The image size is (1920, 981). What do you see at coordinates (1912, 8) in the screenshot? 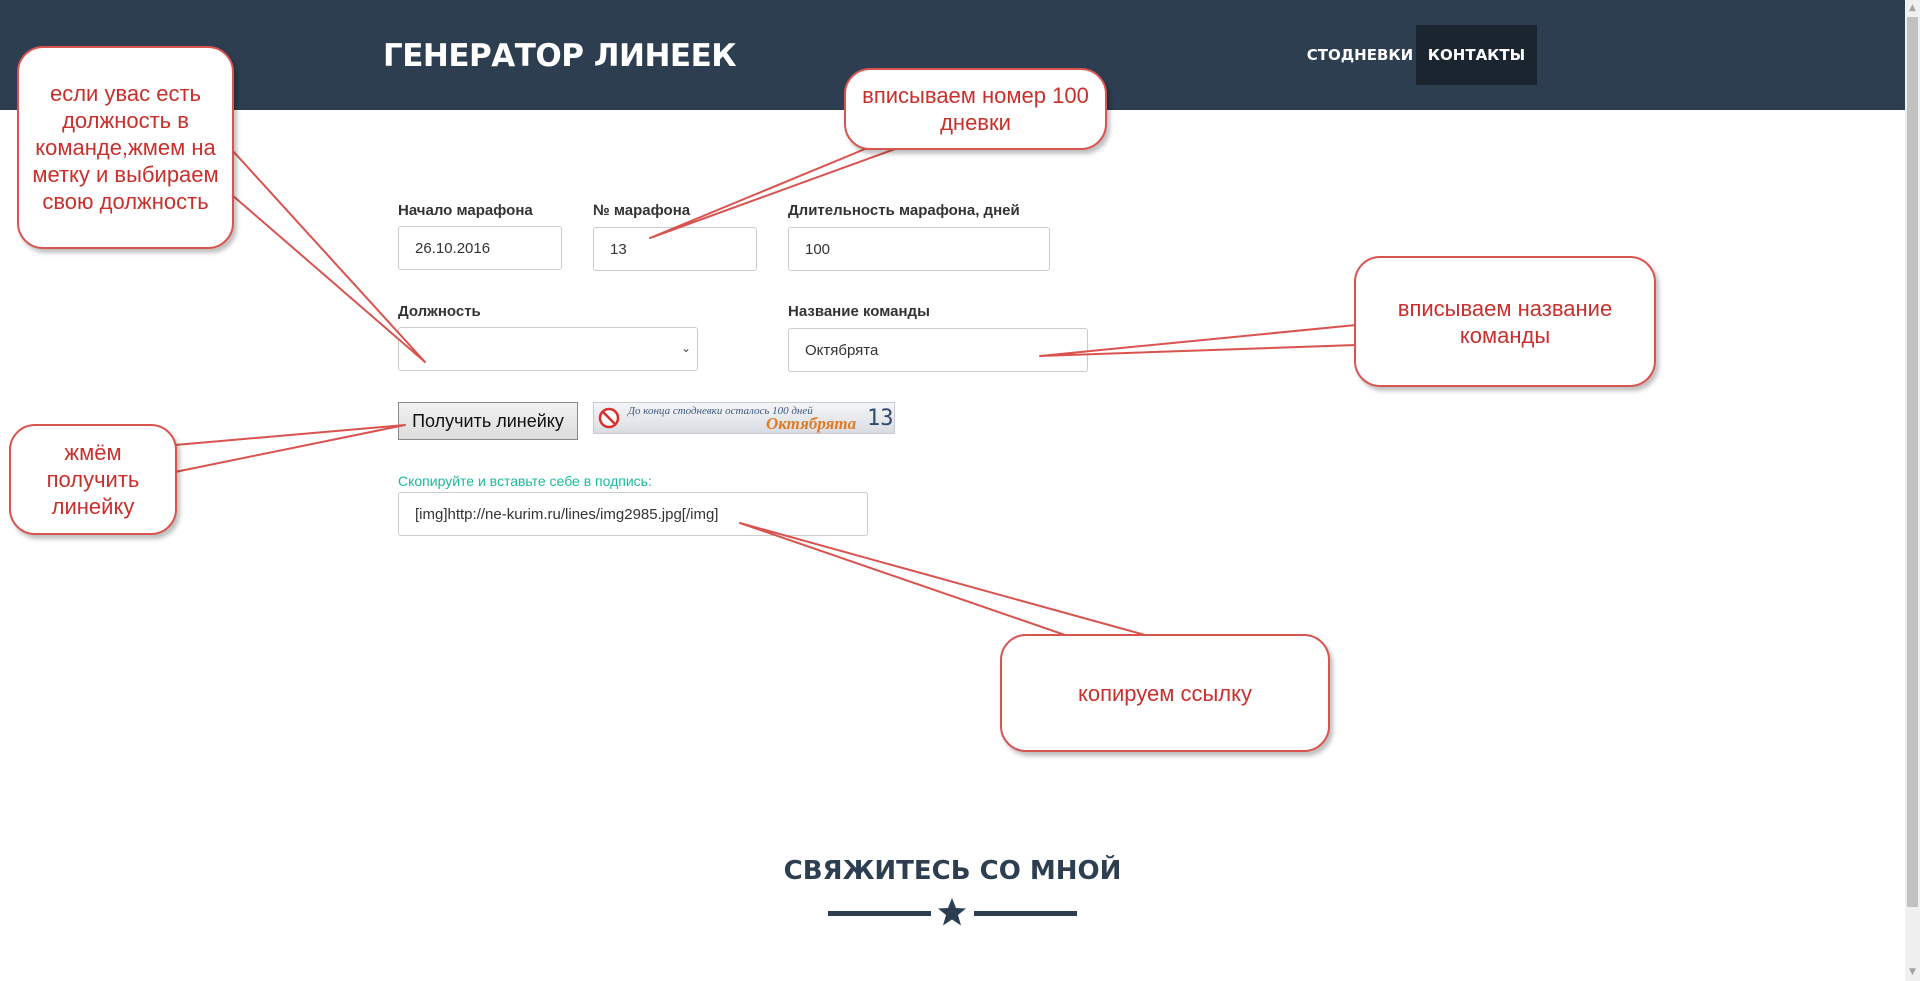
I see `scroll-up-arrow-icon: ▲` at bounding box center [1912, 8].